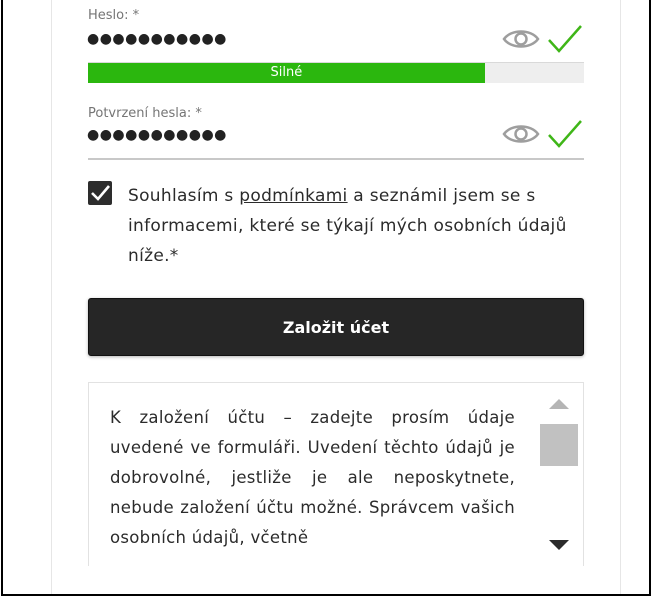  I want to click on password-strength-fill: Silné, so click(286, 73).